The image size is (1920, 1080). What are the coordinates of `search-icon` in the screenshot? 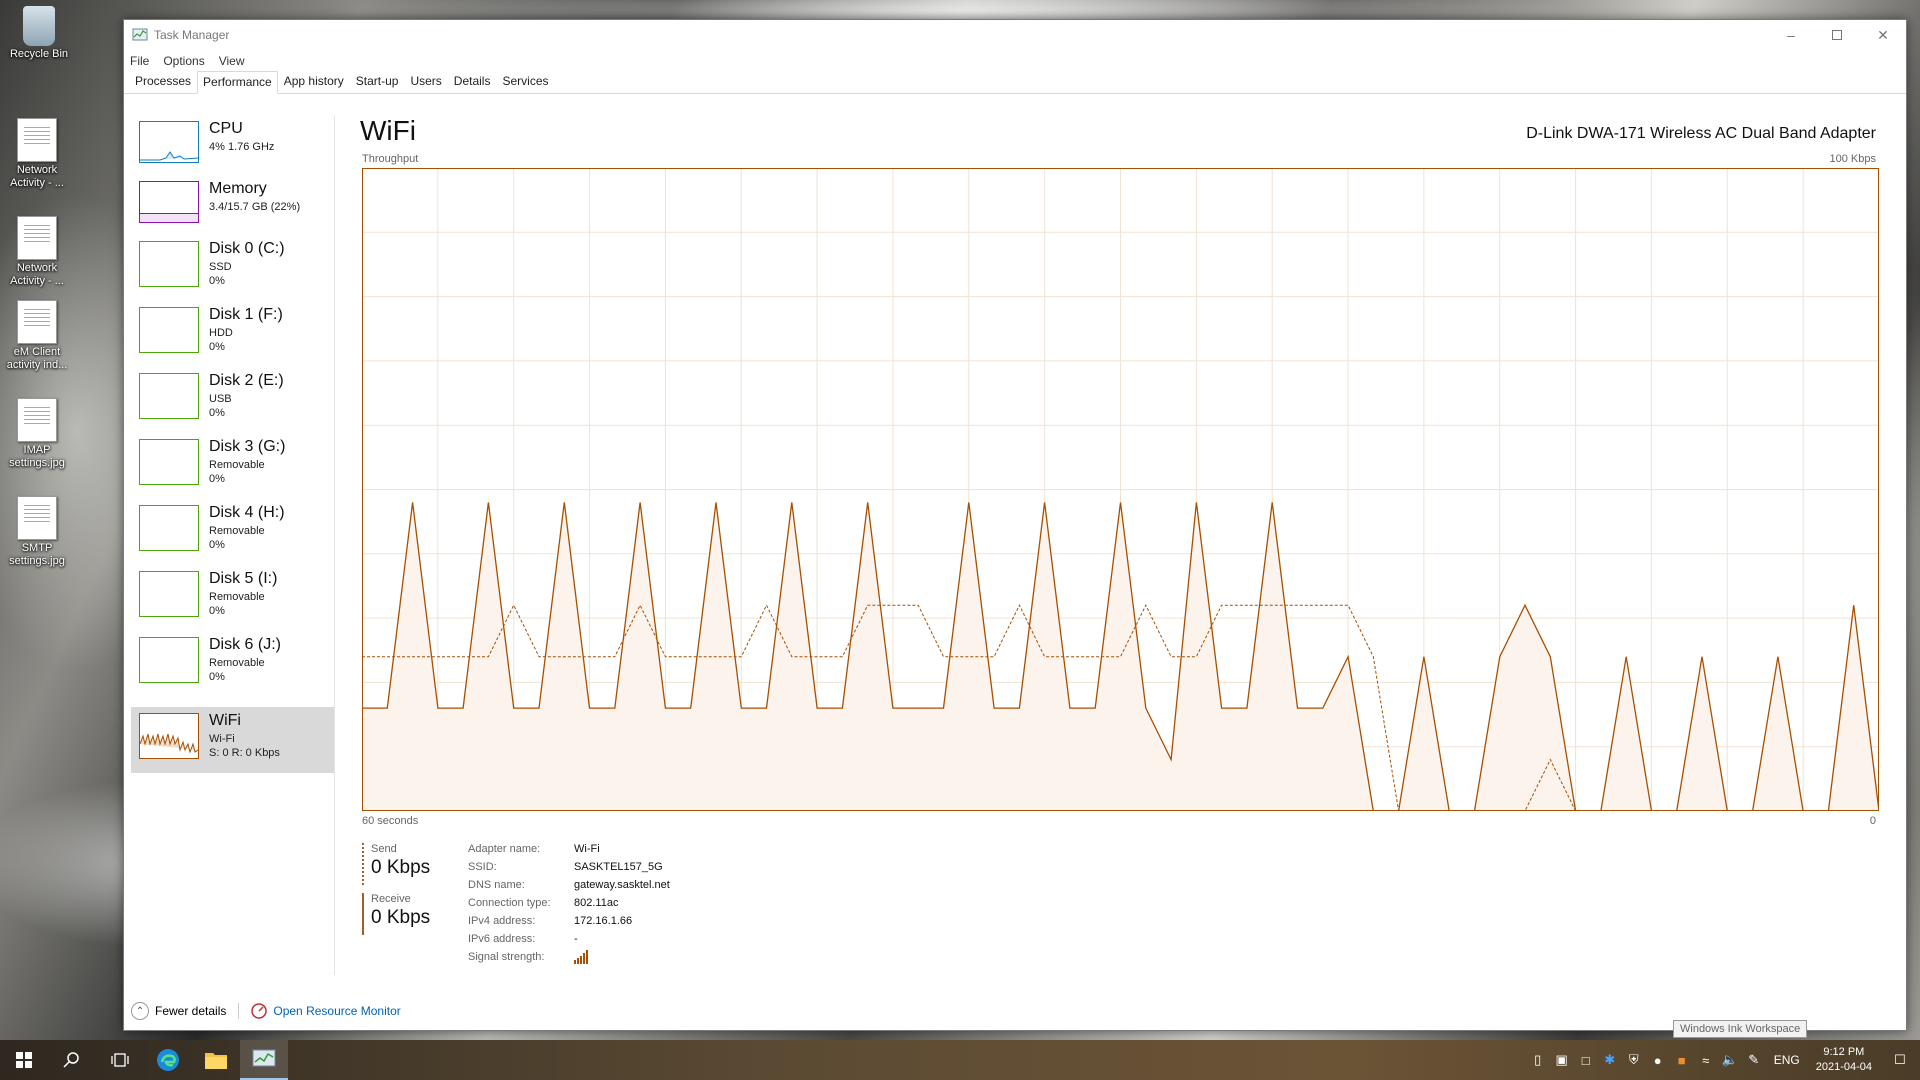 It's located at (71, 1060).